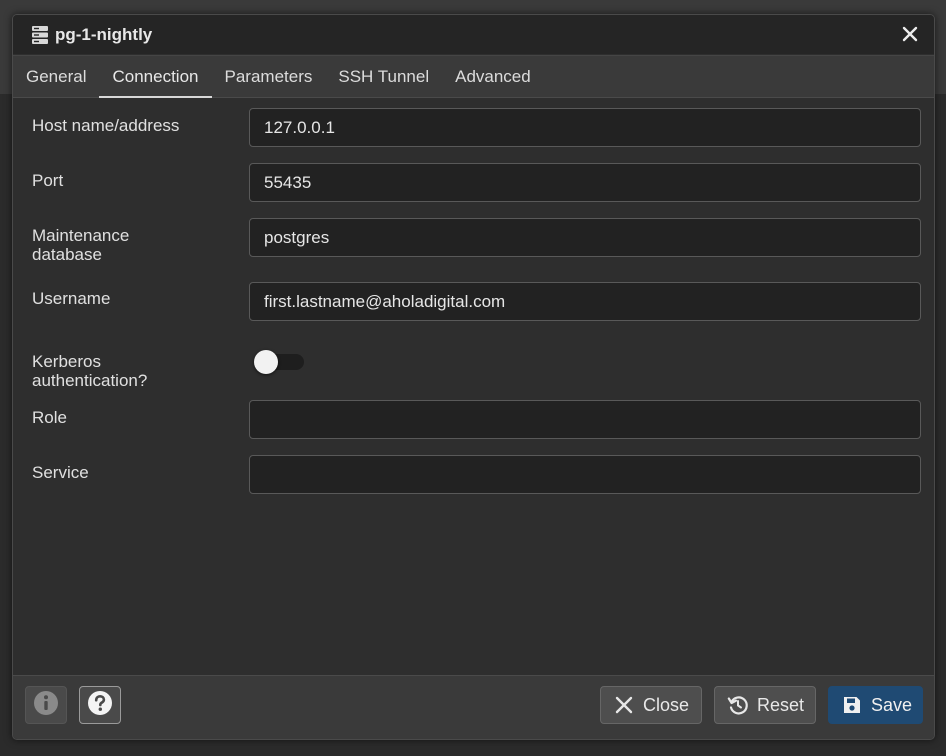  Describe the element at coordinates (781, 704) in the screenshot. I see `reset-button-label: Reset` at that location.